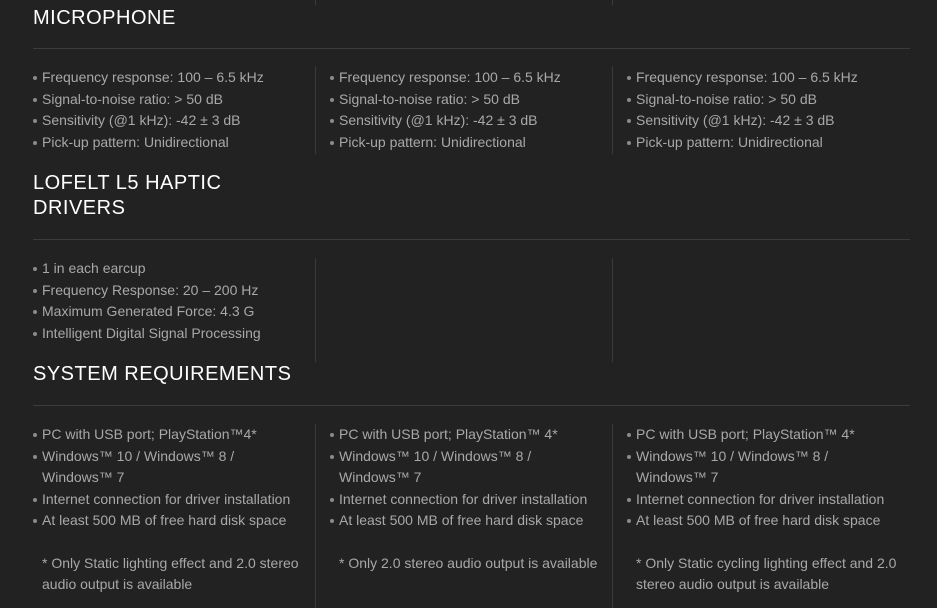  I want to click on list-item: Frequency Response: 20 – 200 Hz, so click(168, 291).